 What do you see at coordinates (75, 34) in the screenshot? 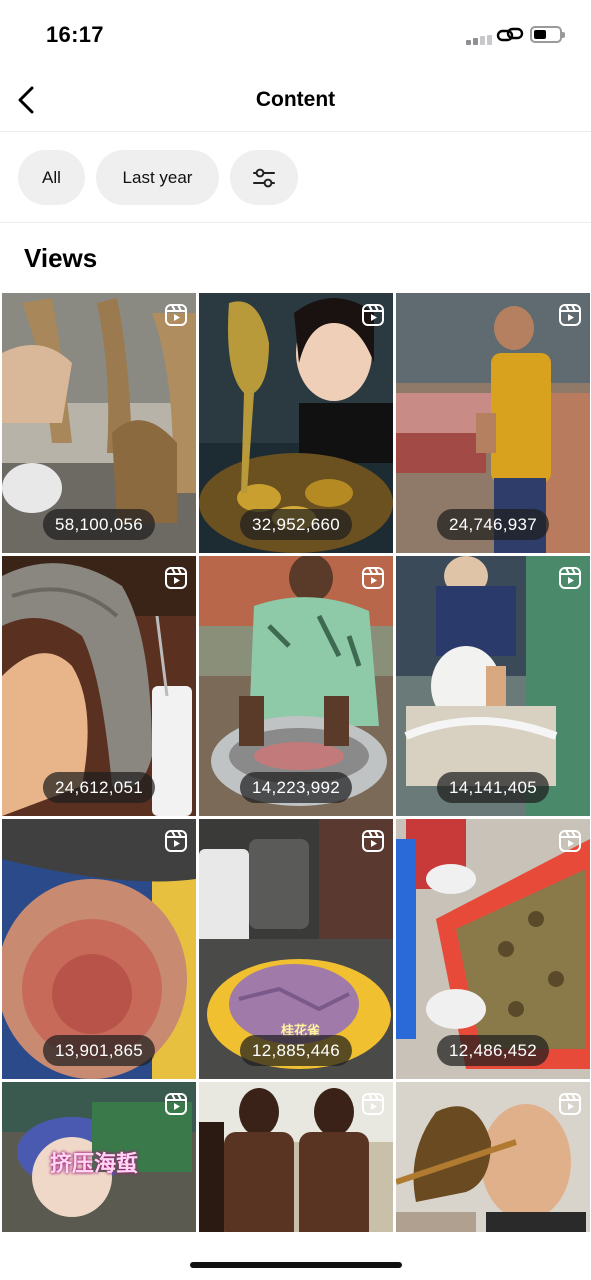
I see `status-time: 16:17` at bounding box center [75, 34].